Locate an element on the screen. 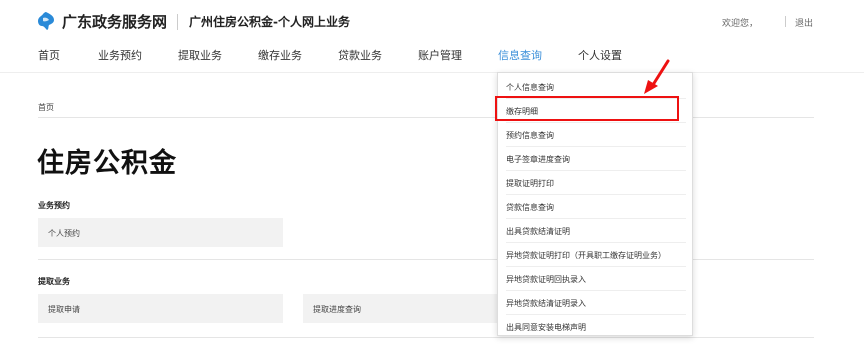 The width and height of the screenshot is (864, 347). withdrawal-progress-button: 提取进度查询 is located at coordinates (400, 308).